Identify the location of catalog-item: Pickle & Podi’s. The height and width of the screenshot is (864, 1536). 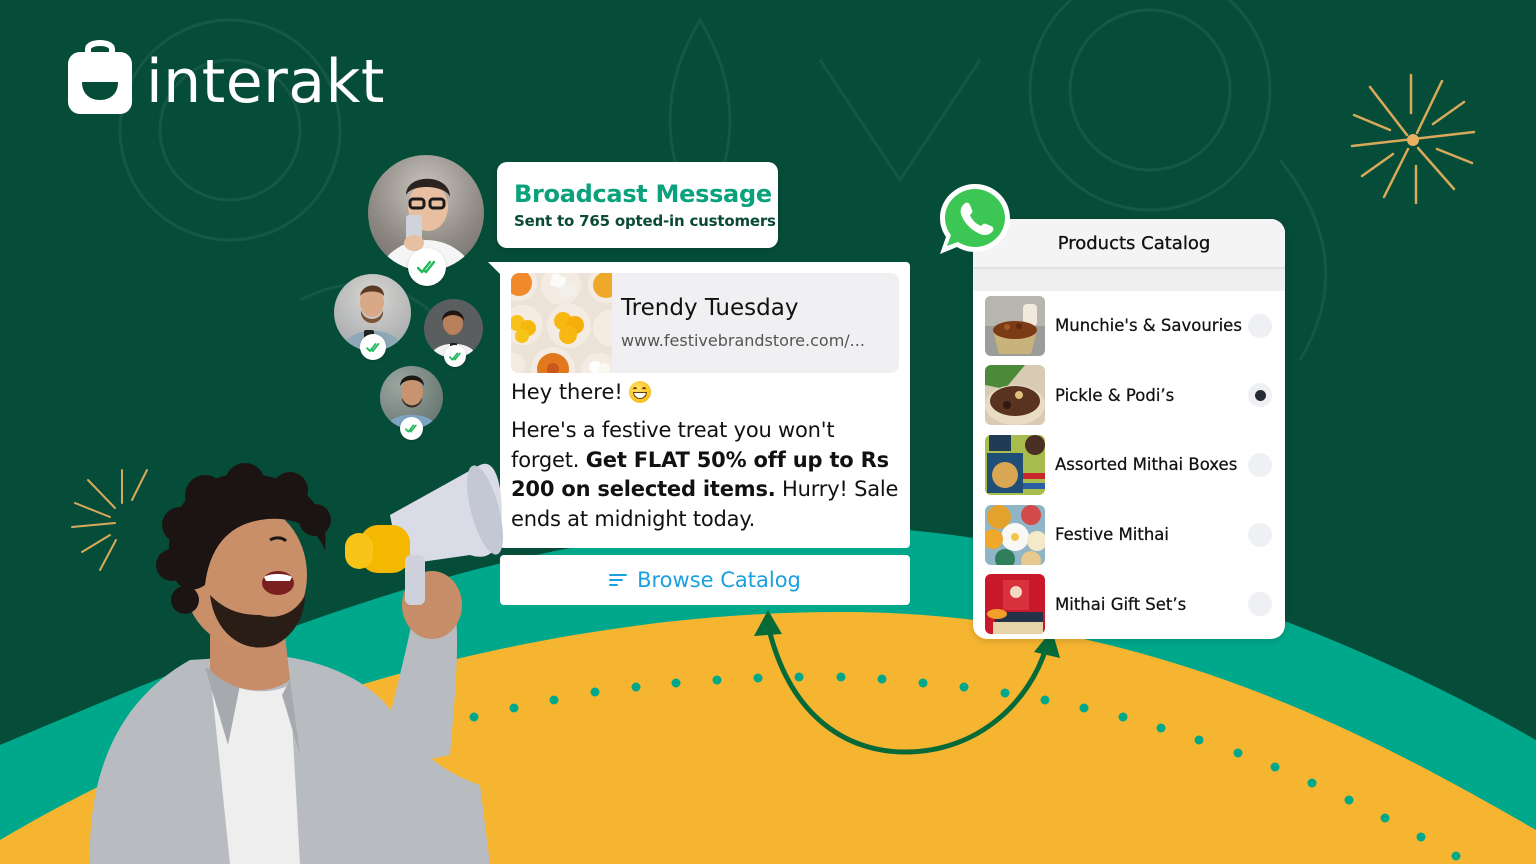
(1129, 396).